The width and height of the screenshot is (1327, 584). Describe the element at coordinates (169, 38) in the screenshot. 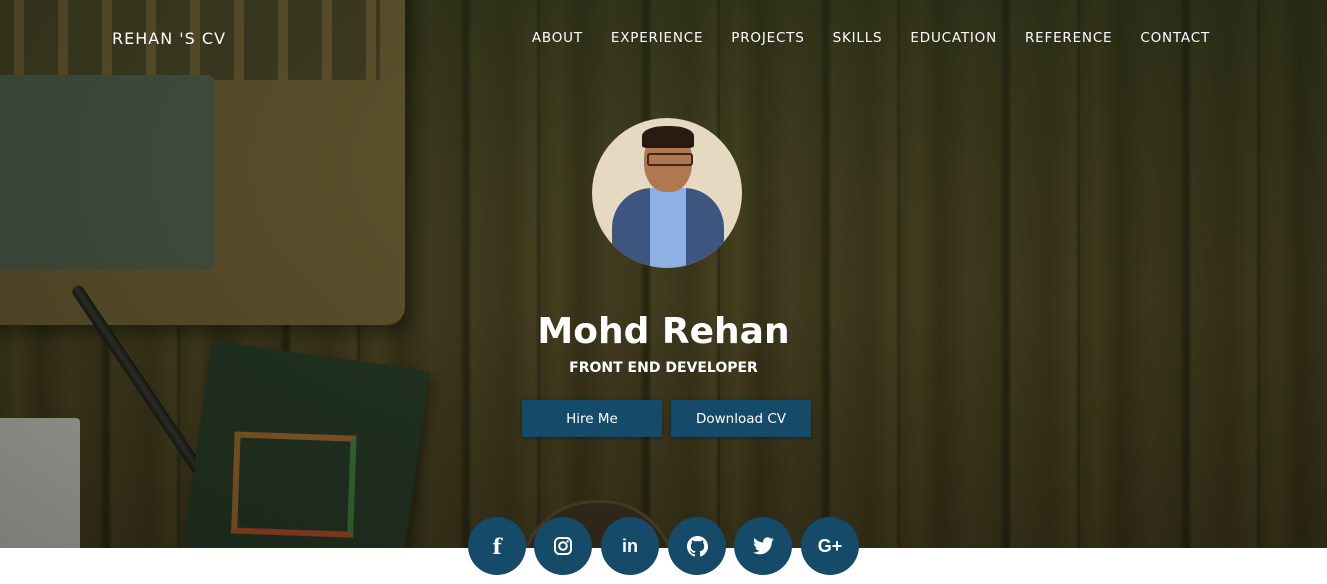

I see `brand-logo: REHAN 'S CV` at that location.